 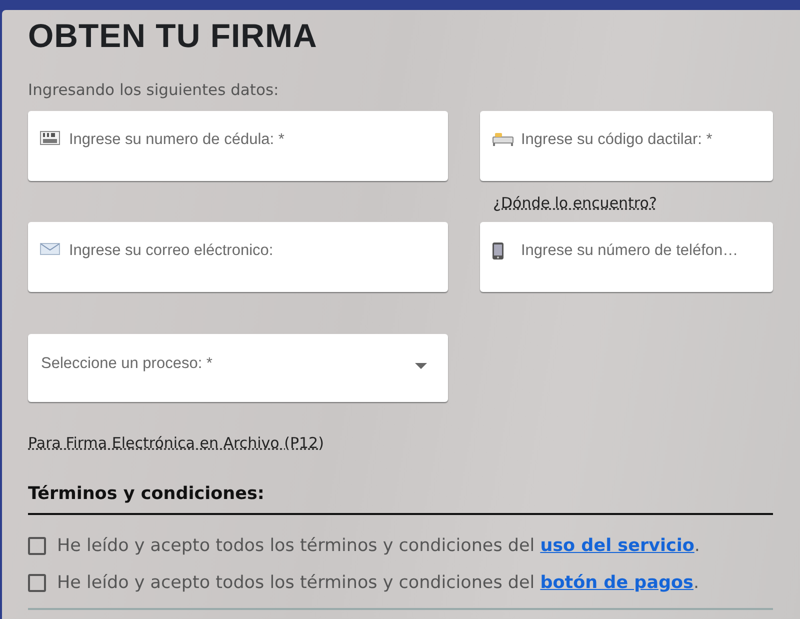 I want to click on id-card-icon, so click(x=50, y=138).